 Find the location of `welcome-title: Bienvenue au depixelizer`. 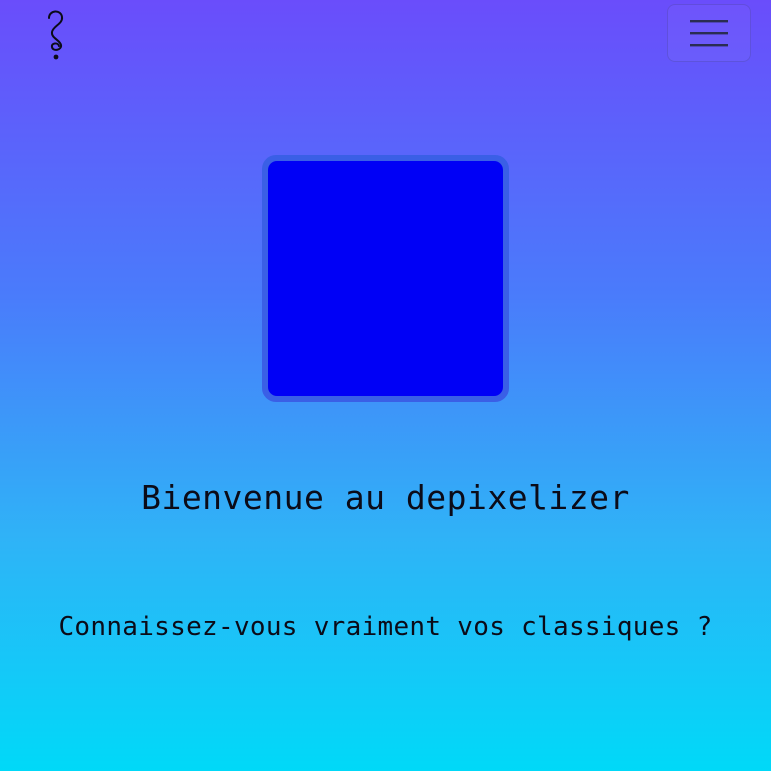

welcome-title: Bienvenue au depixelizer is located at coordinates (385, 497).